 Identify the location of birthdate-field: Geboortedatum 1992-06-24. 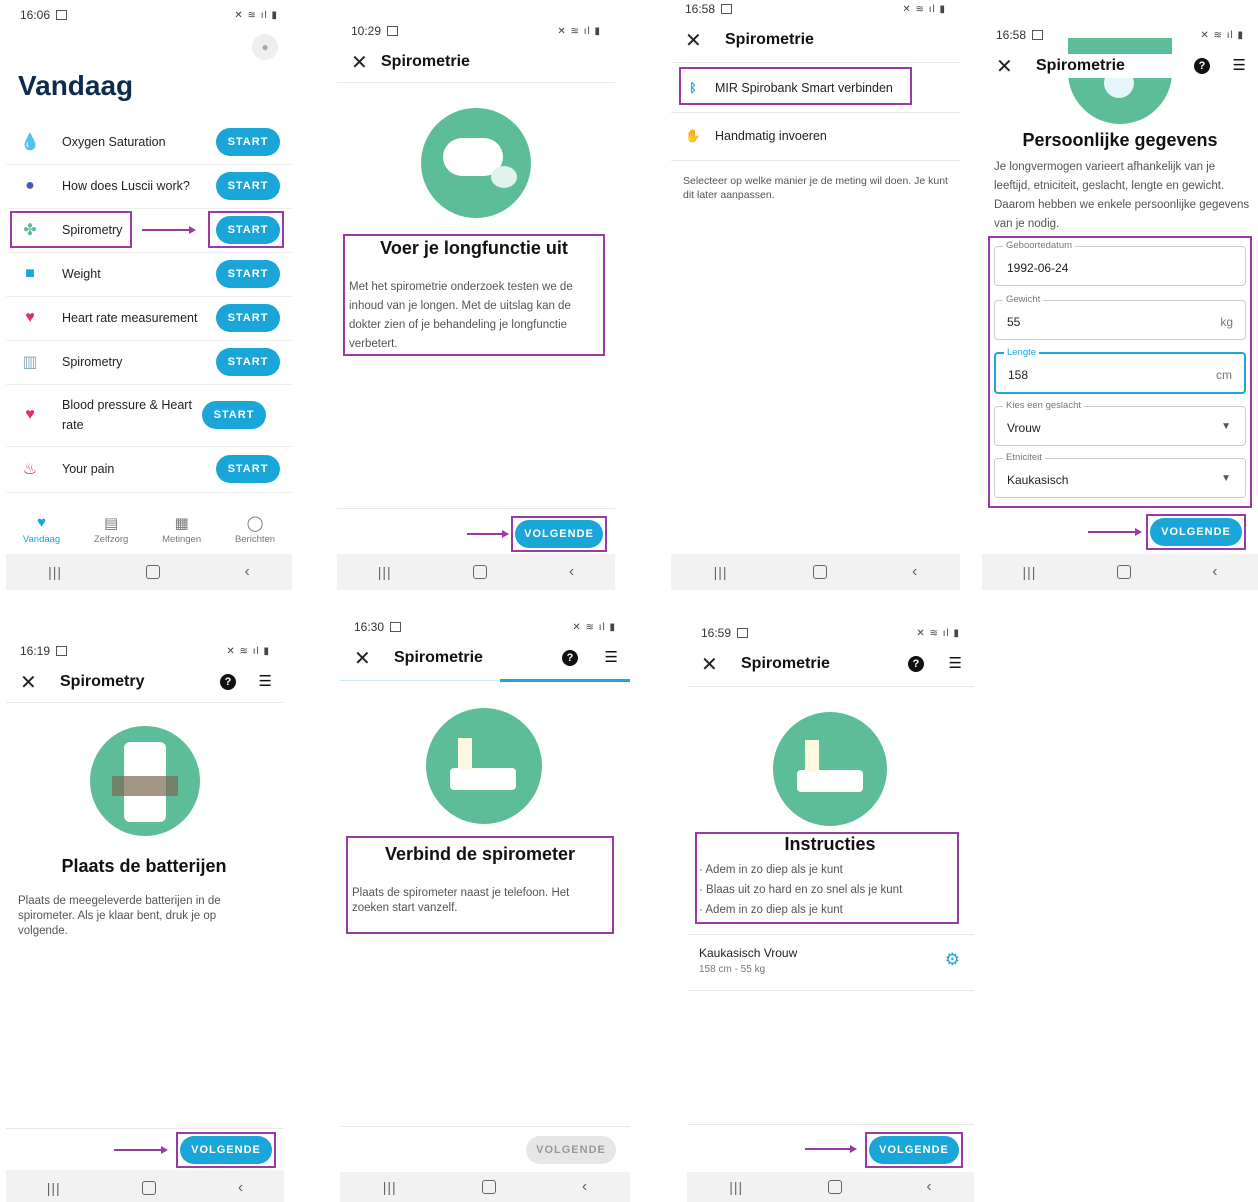
(1120, 263).